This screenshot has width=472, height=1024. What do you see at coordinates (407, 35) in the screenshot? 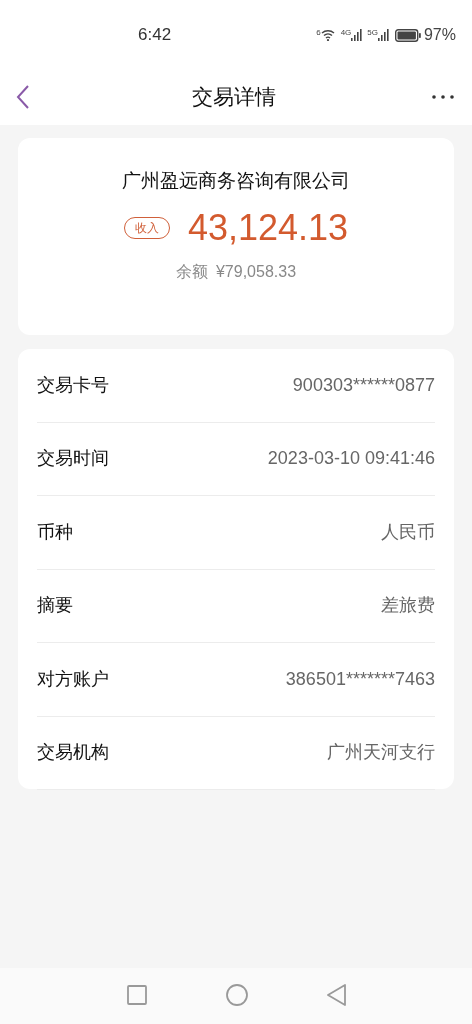
I see `battery-icon` at bounding box center [407, 35].